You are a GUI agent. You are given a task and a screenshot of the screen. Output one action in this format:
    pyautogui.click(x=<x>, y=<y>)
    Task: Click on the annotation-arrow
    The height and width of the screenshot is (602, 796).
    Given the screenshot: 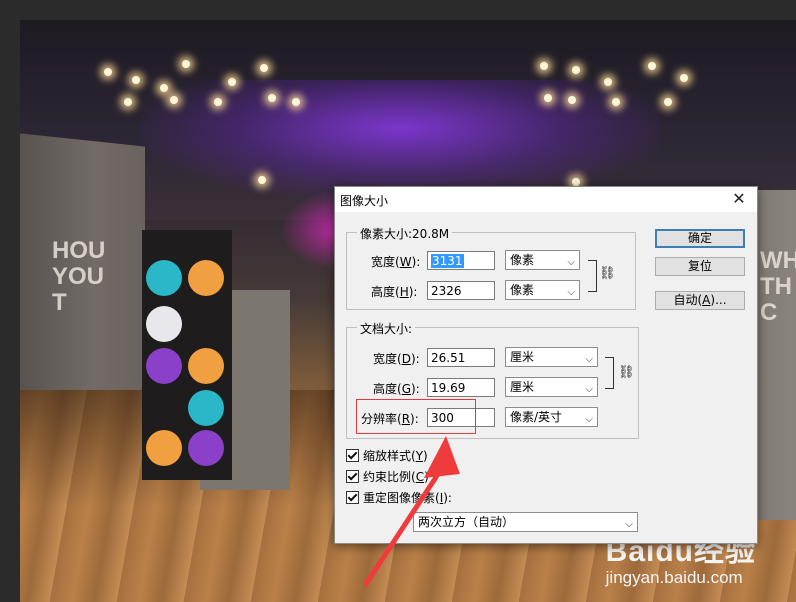 What is the action you would take?
    pyautogui.click(x=411, y=511)
    